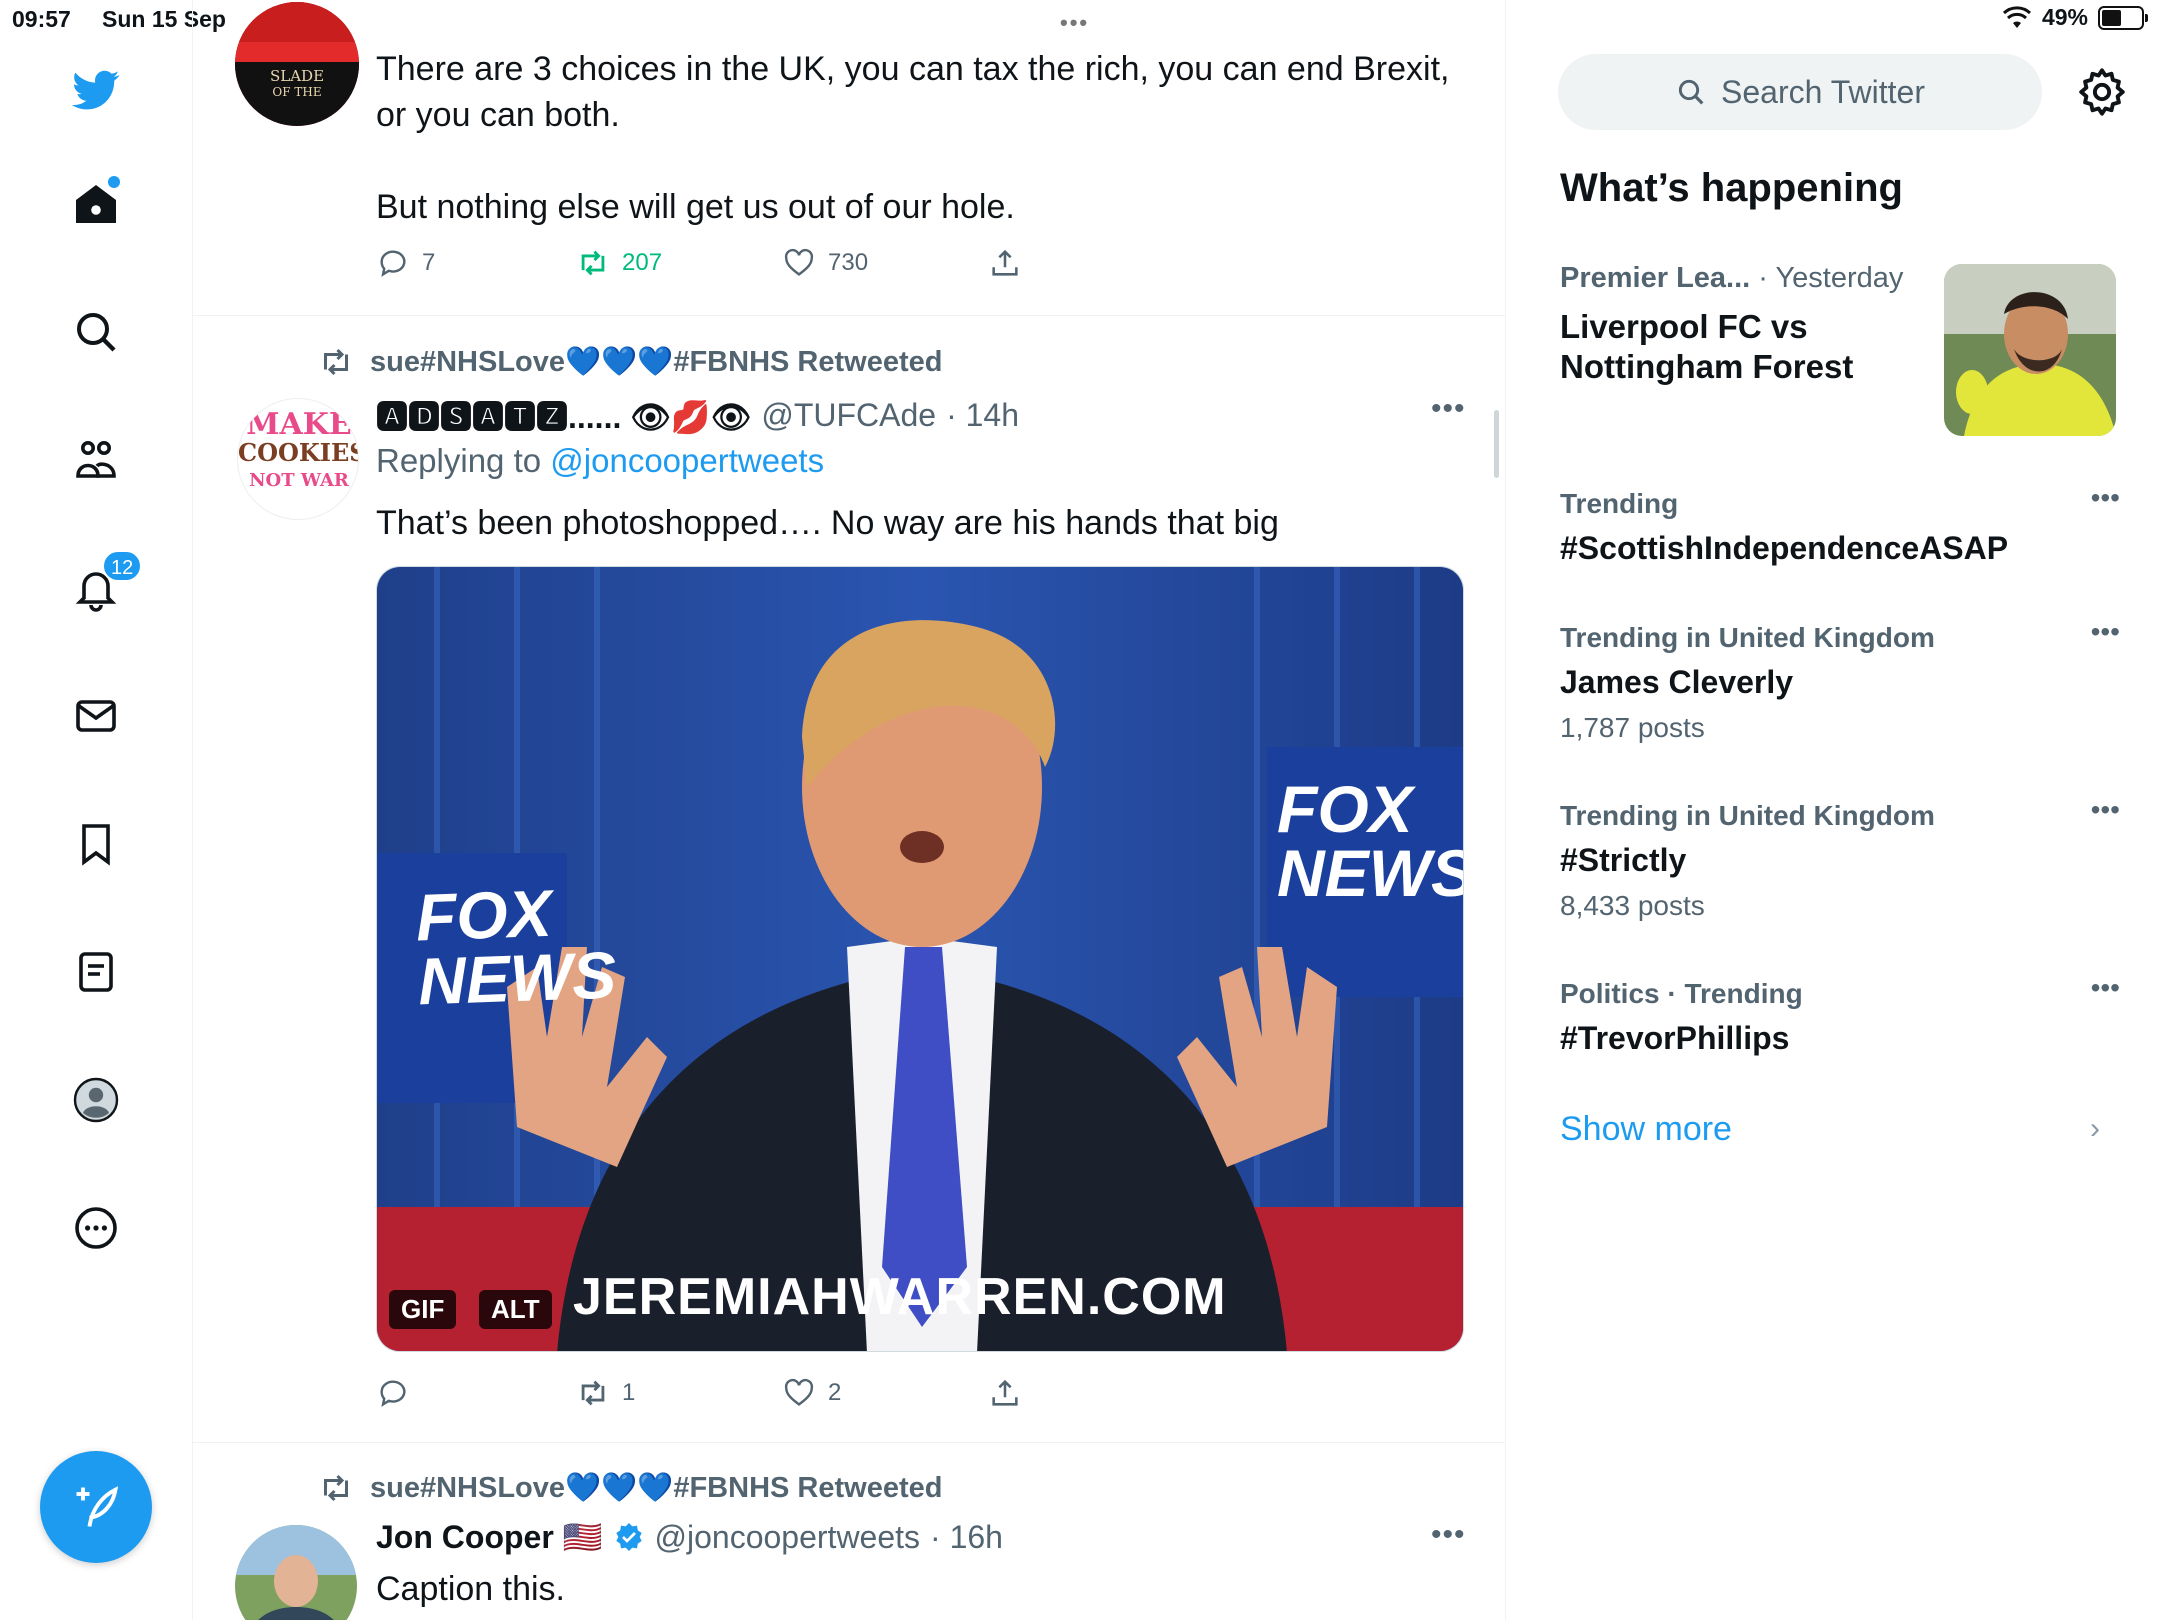 The image size is (2160, 1620). I want to click on trend-name: #ScottishIndependenceASAP, so click(1784, 548).